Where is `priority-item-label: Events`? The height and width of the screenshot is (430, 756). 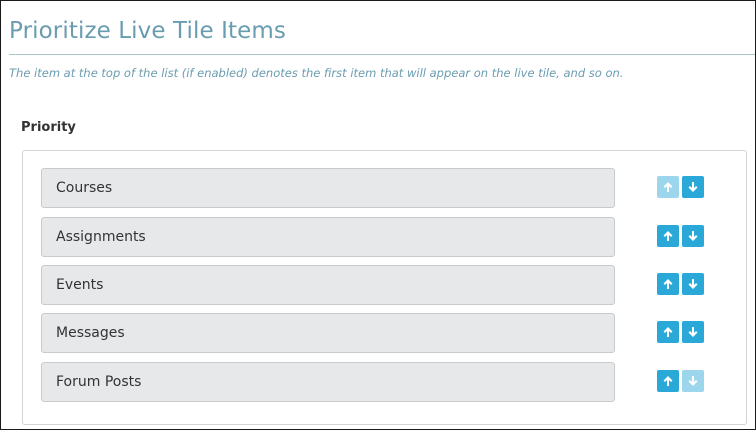
priority-item-label: Events is located at coordinates (328, 285).